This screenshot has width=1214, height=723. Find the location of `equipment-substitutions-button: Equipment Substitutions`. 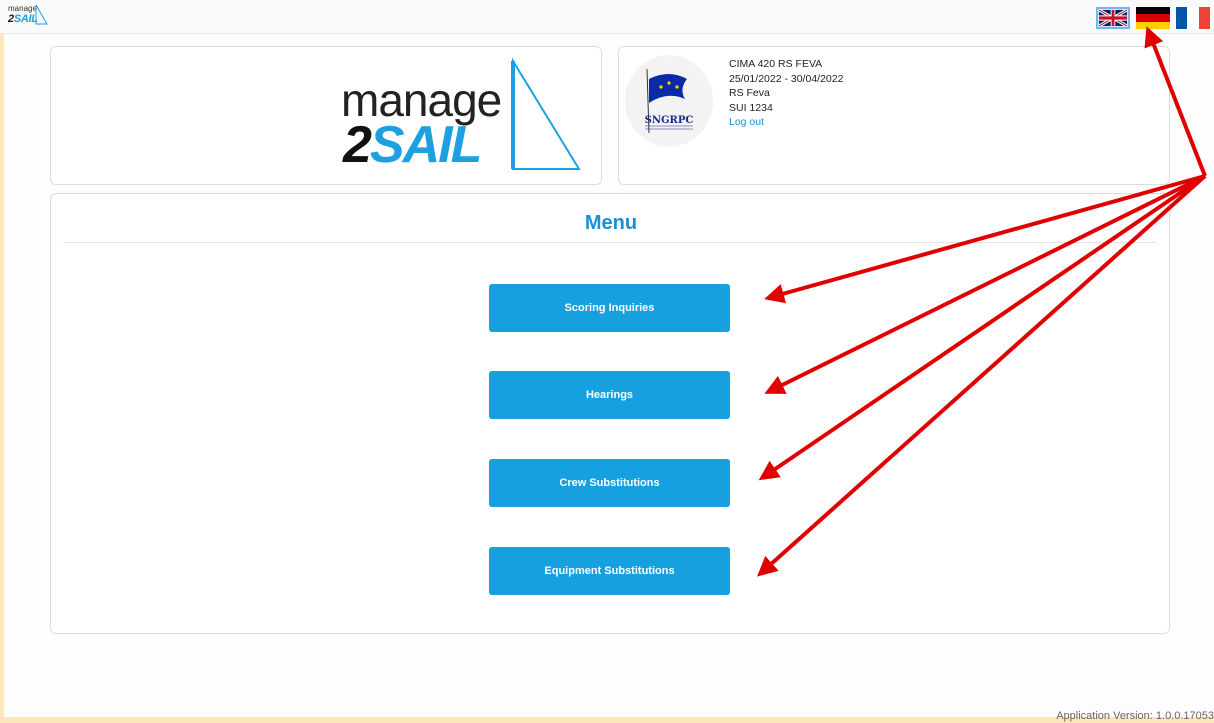

equipment-substitutions-button: Equipment Substitutions is located at coordinates (609, 571).